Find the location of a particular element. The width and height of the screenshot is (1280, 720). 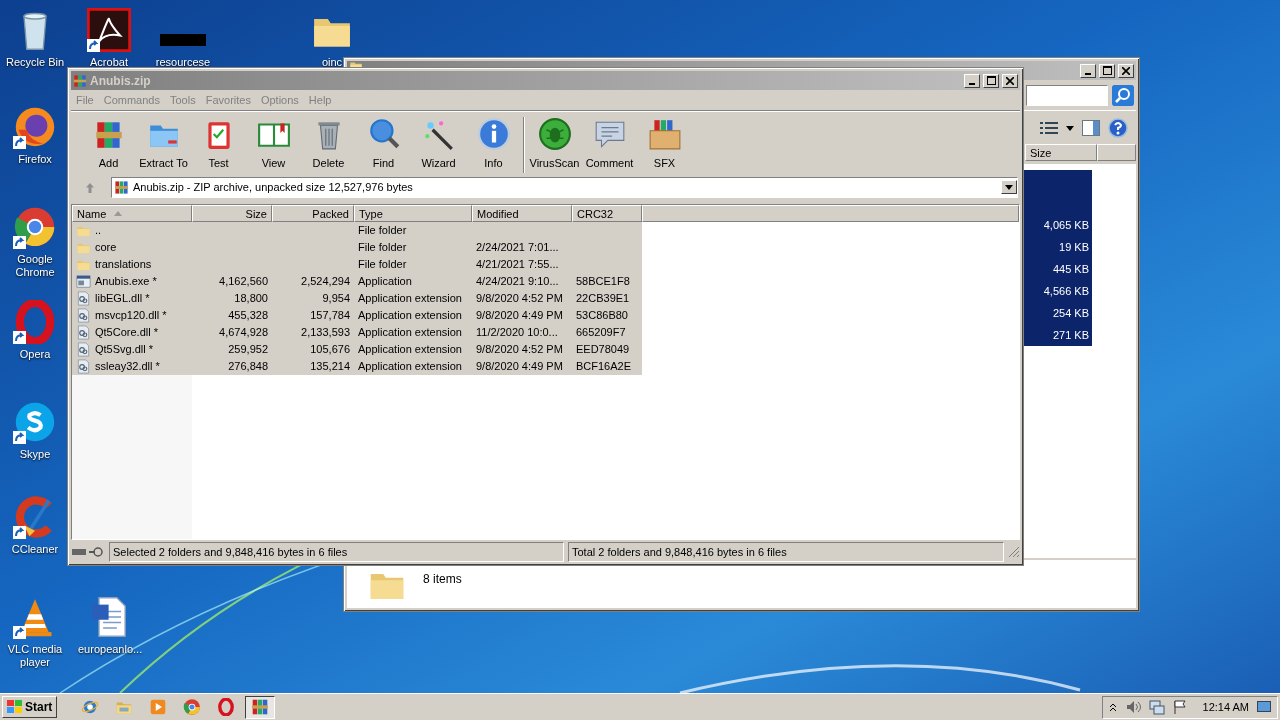

toolbar-button: SFX is located at coordinates (664, 144).